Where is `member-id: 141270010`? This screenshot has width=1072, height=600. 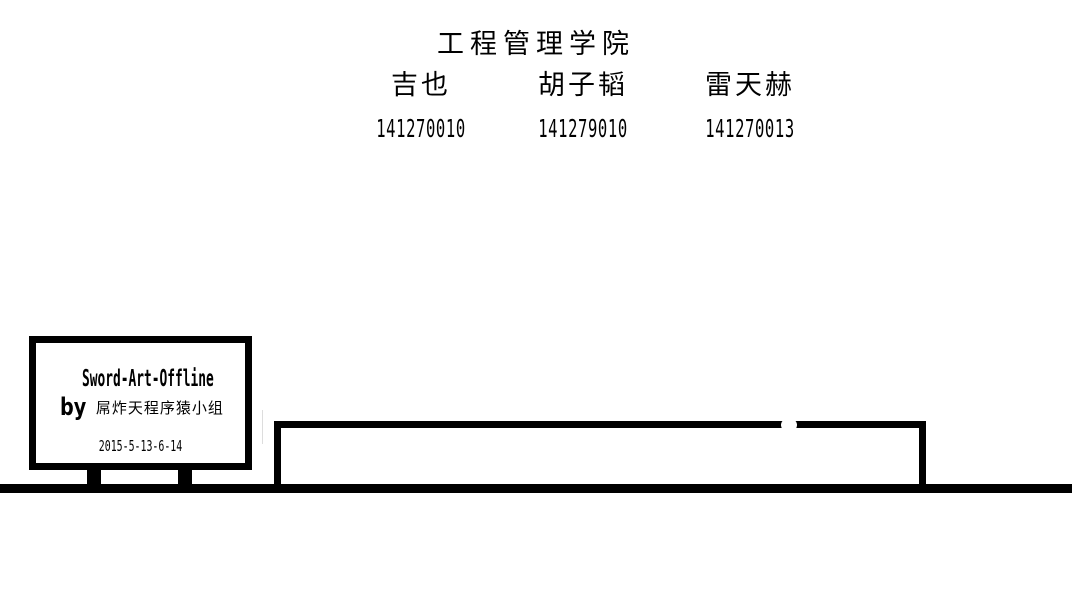
member-id: 141270010 is located at coordinates (421, 128).